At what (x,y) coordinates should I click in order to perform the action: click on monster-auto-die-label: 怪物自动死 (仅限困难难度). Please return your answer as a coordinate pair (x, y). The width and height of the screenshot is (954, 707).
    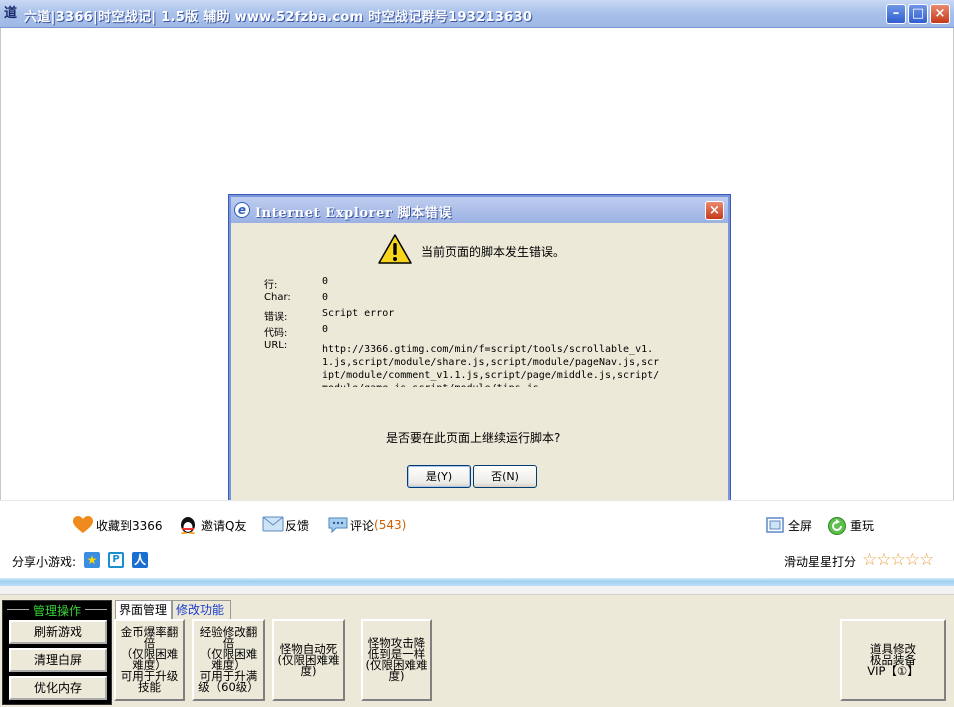
    Looking at the image, I should click on (308, 659).